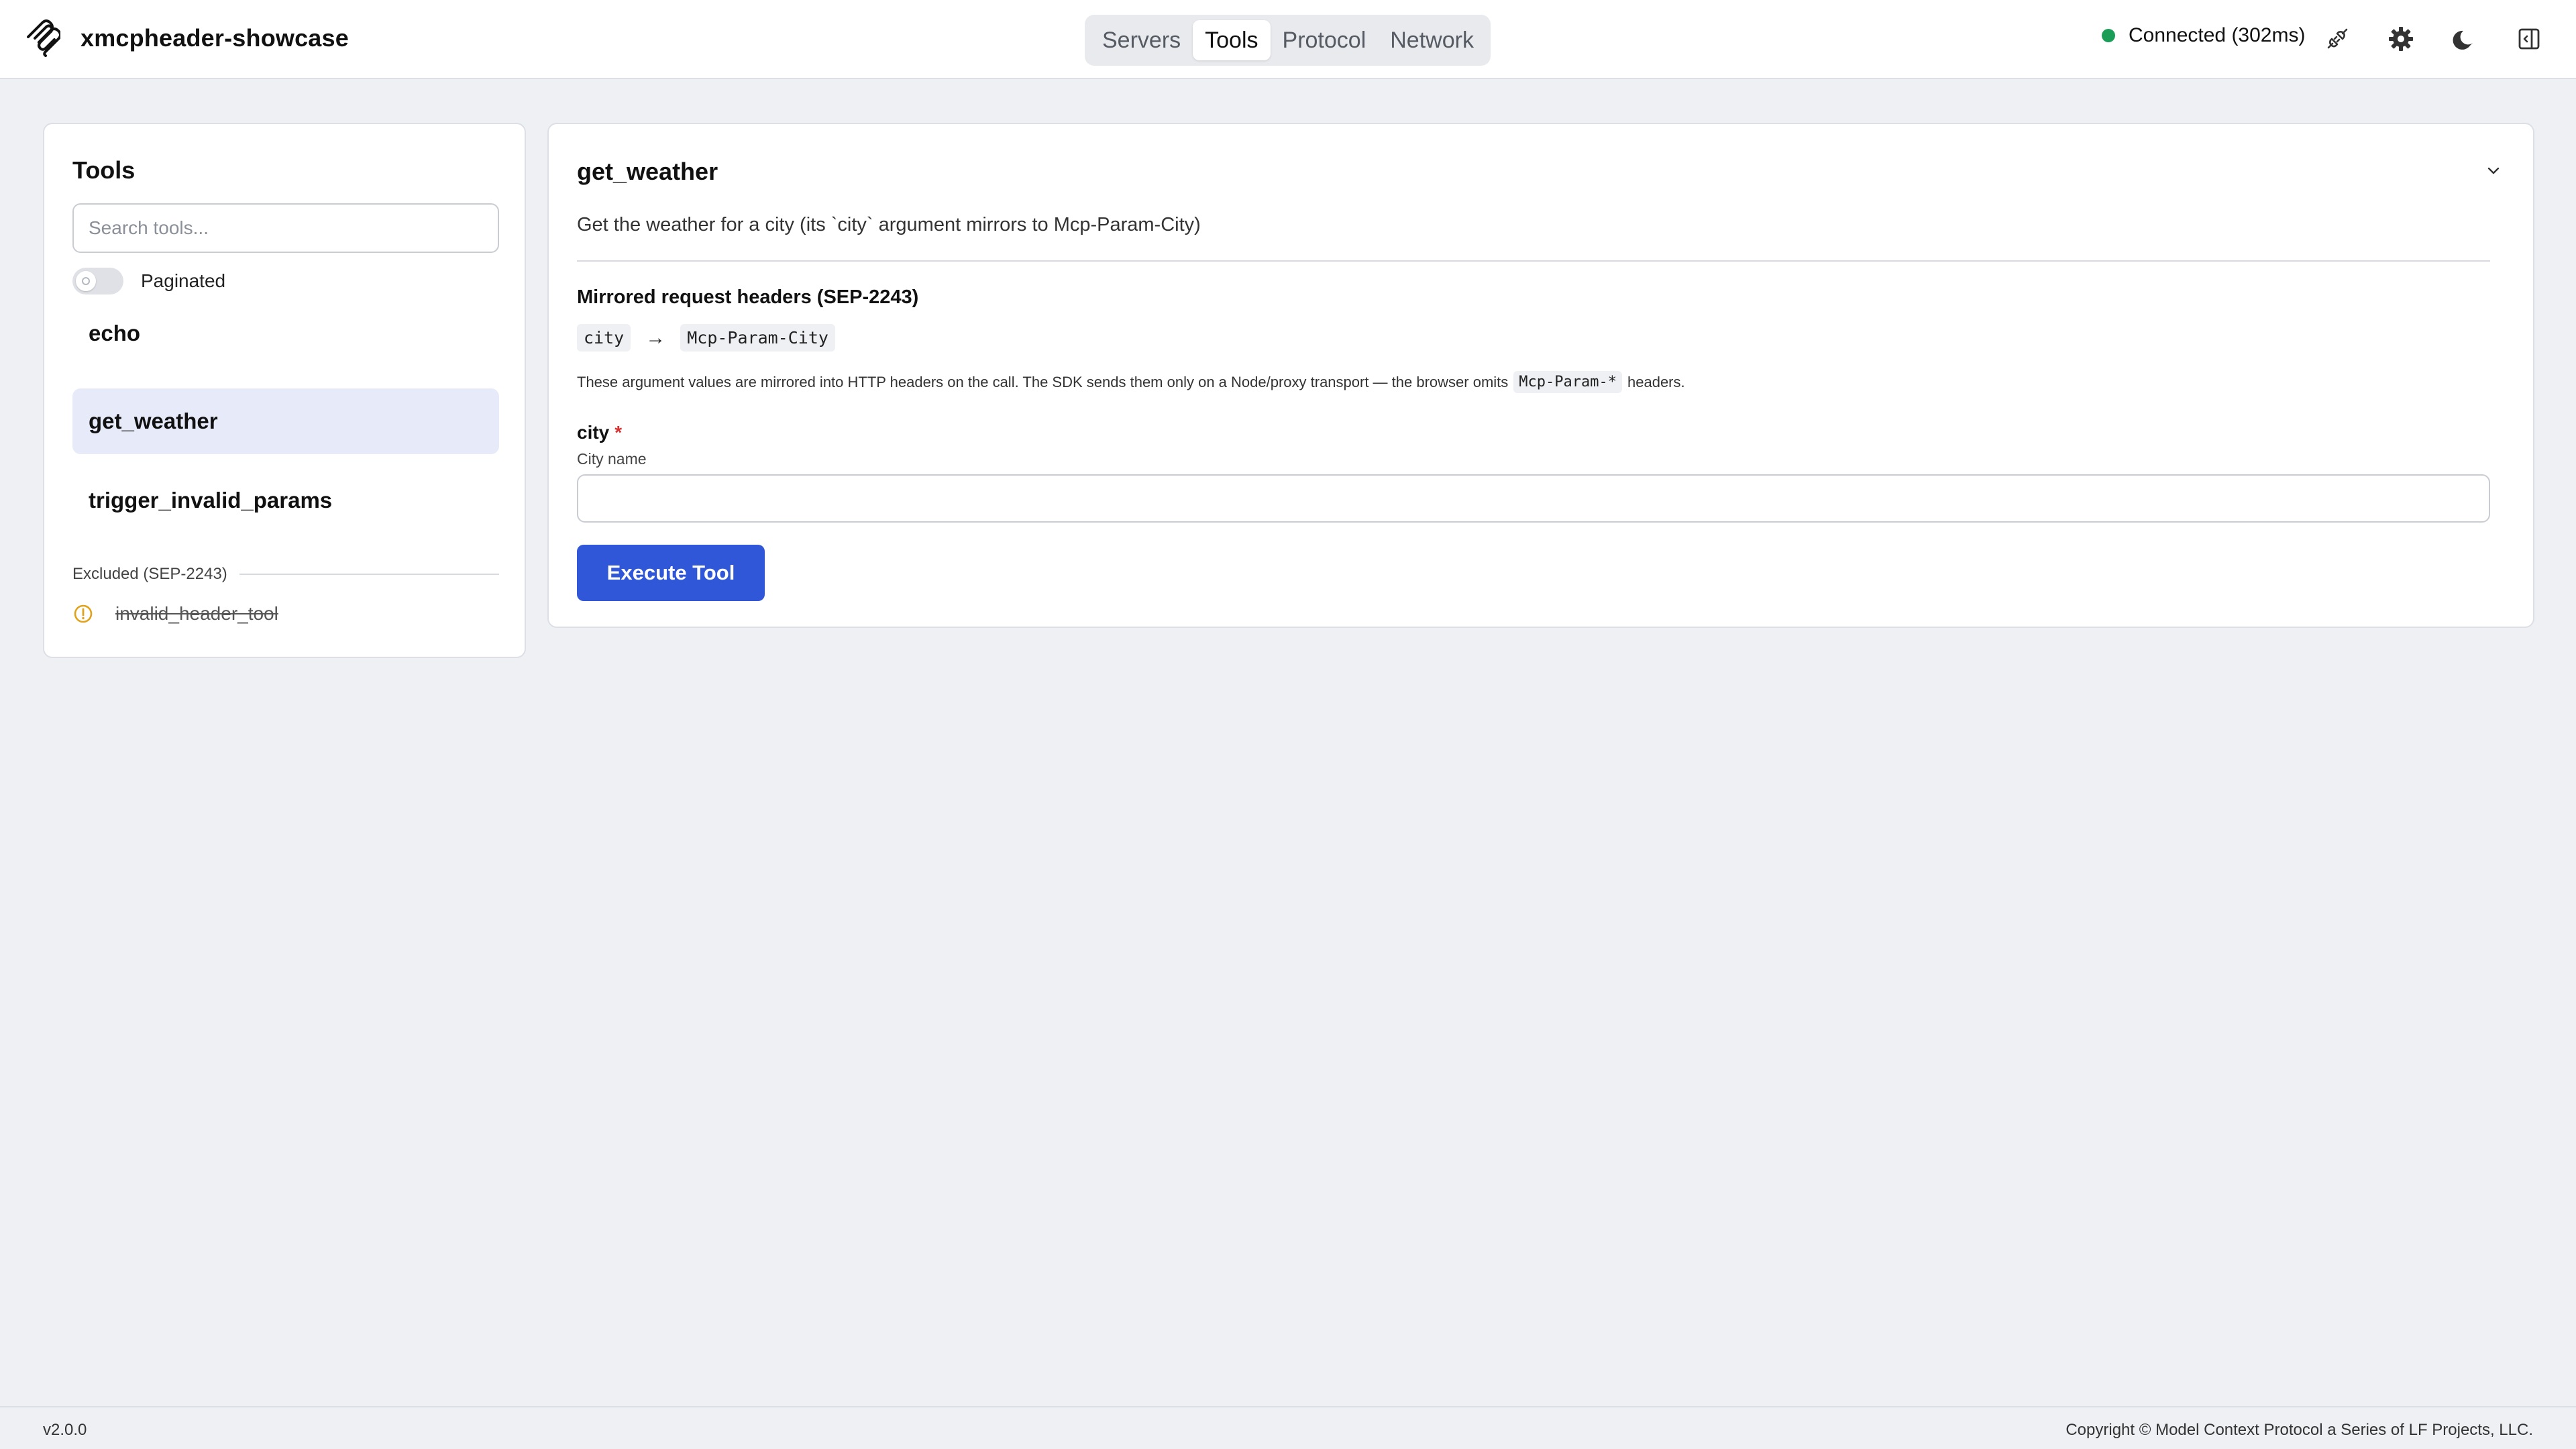  What do you see at coordinates (285, 228) in the screenshot?
I see `search-tools-input` at bounding box center [285, 228].